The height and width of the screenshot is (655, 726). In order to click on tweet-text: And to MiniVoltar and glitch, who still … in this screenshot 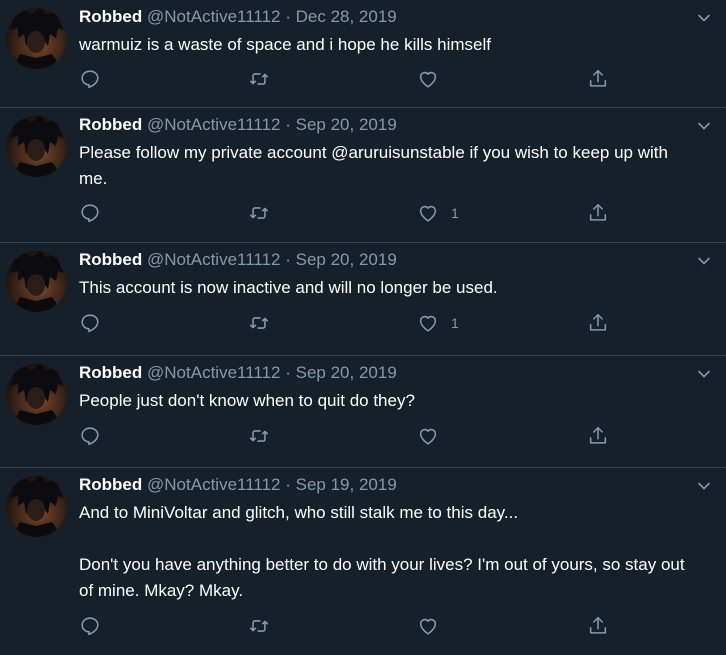, I will do `click(382, 551)`.